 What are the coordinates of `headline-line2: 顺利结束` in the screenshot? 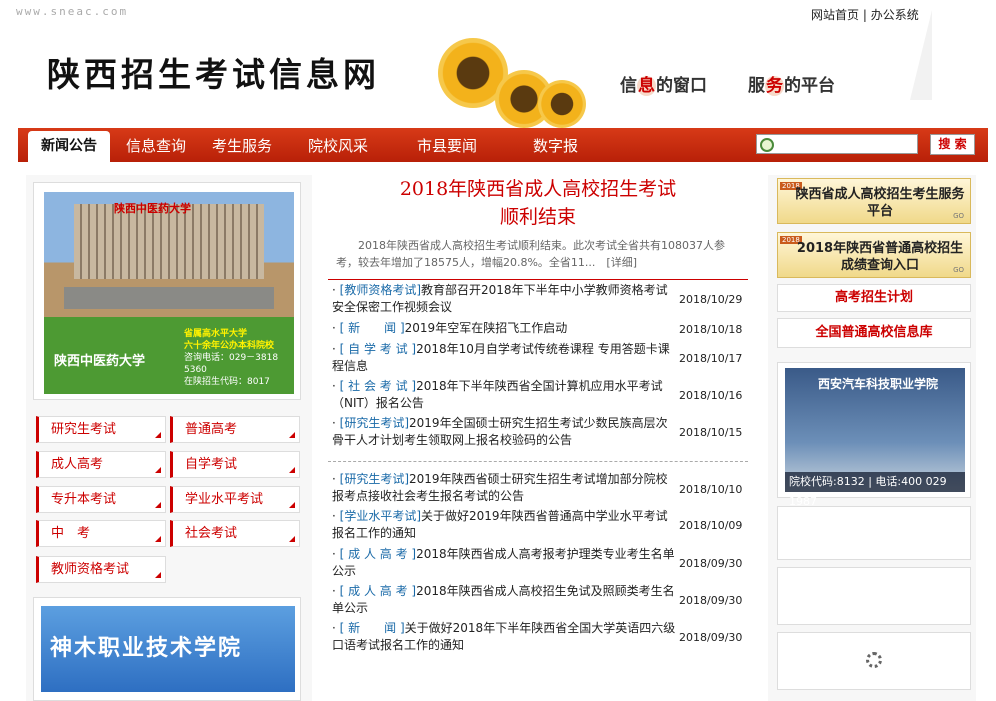 It's located at (538, 215).